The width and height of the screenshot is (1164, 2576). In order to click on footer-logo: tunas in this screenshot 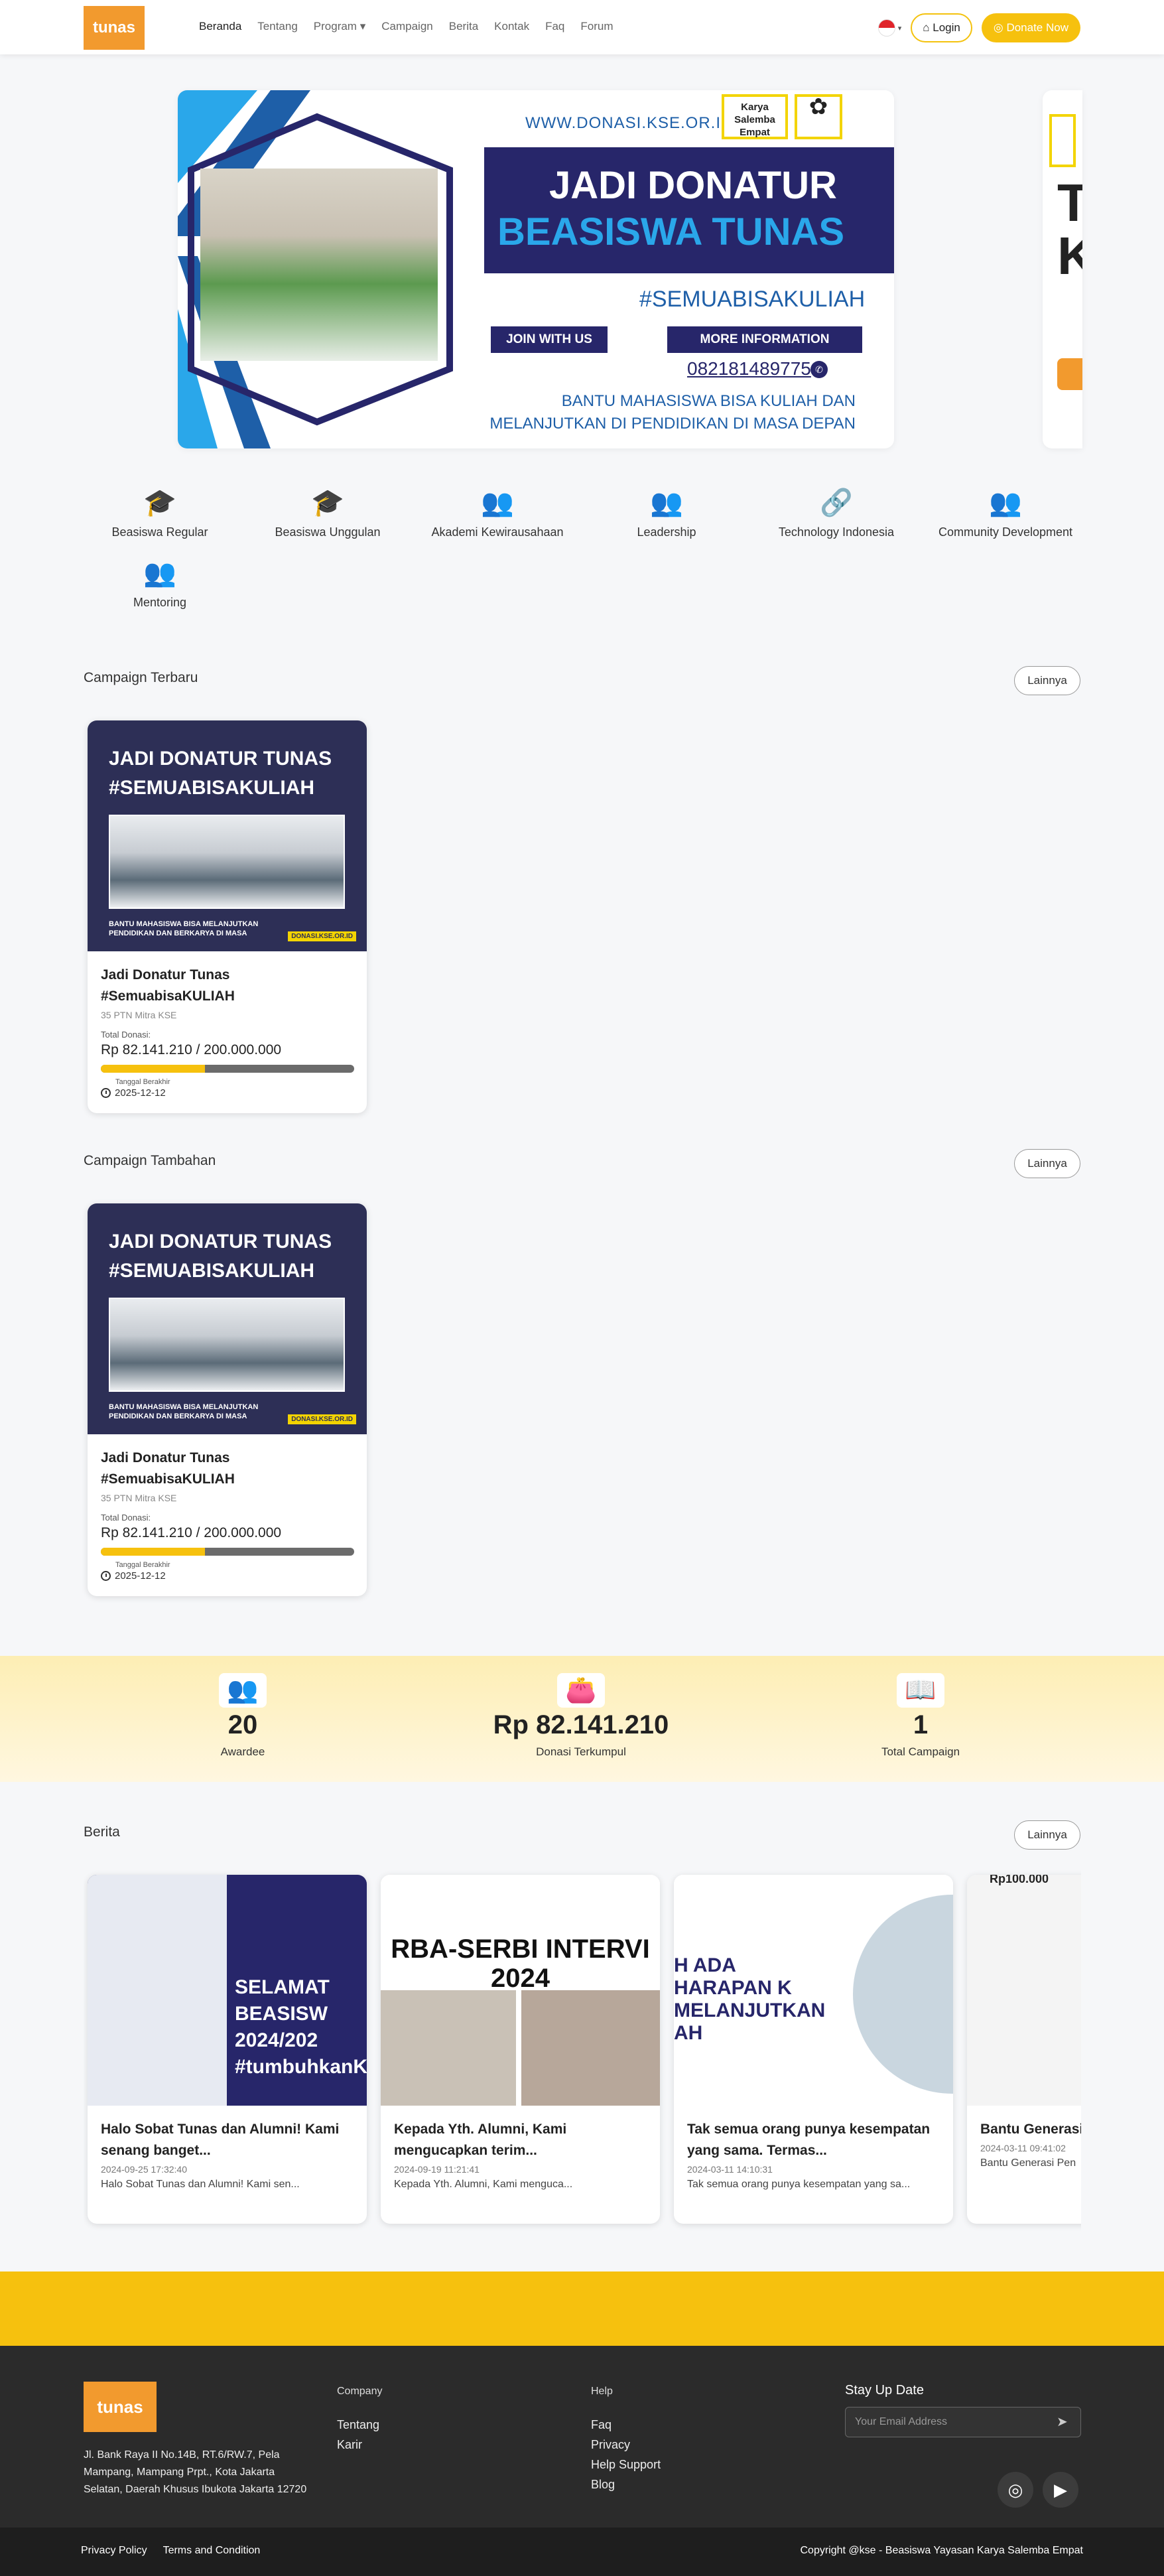, I will do `click(120, 2407)`.